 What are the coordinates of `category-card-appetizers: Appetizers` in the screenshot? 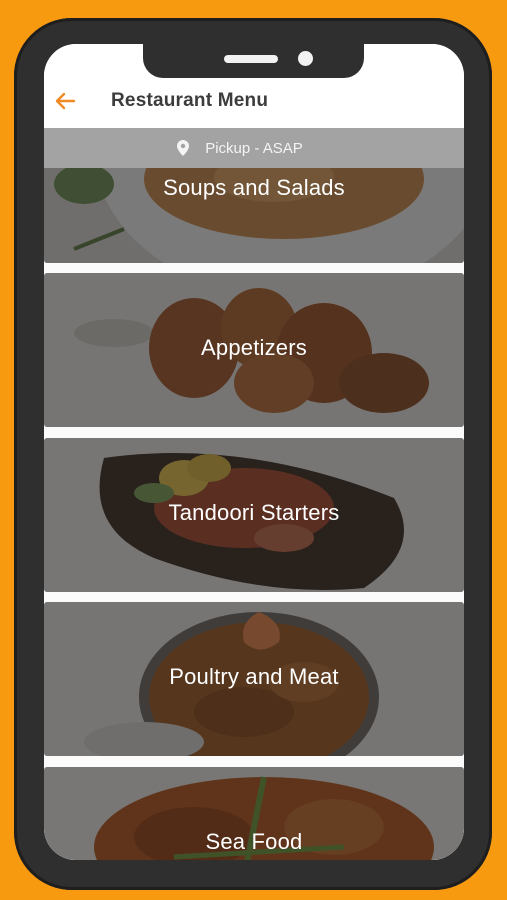 It's located at (254, 350).